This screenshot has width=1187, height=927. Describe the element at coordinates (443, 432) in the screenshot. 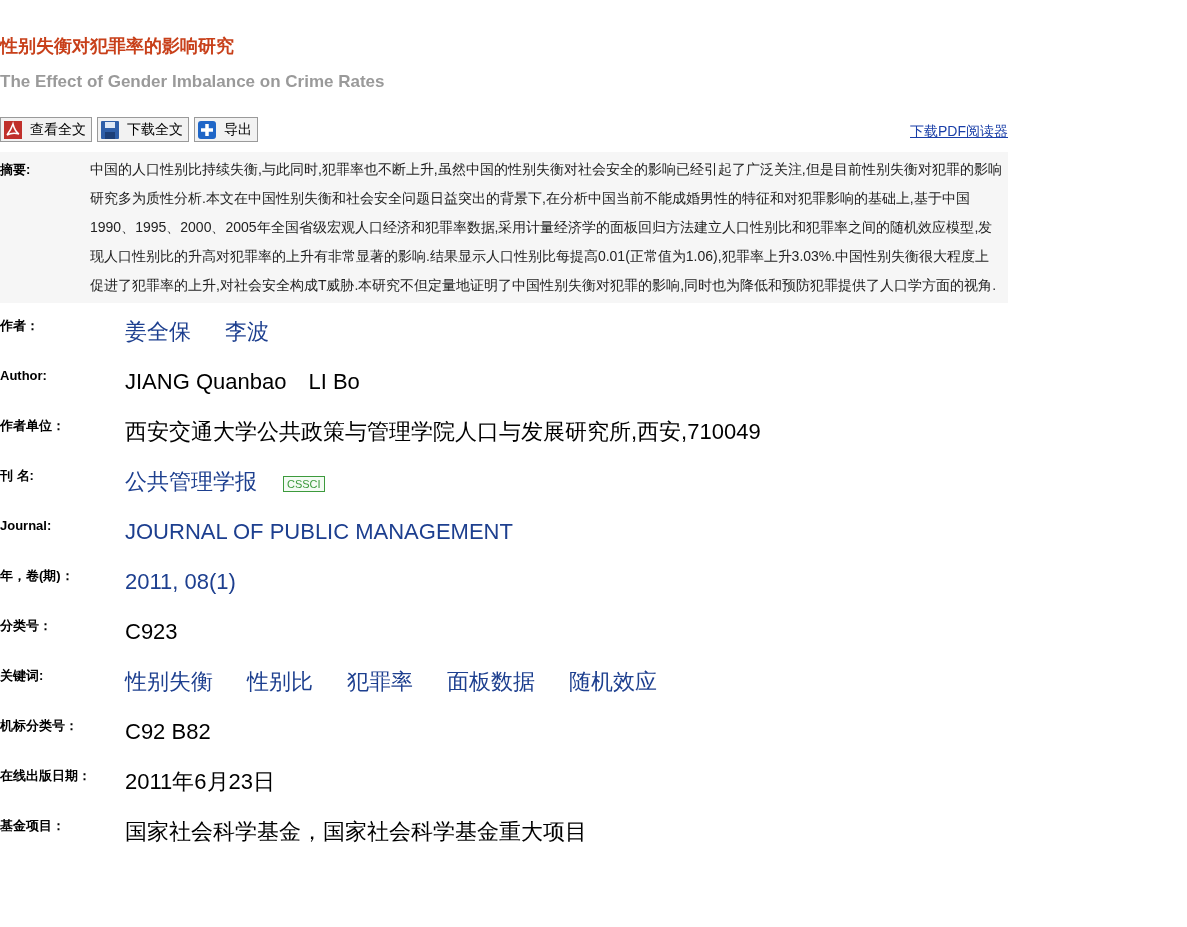

I see `value-text: 西安交通大学公共政策与管理学院人口与发展研究所,西安,710049` at that location.